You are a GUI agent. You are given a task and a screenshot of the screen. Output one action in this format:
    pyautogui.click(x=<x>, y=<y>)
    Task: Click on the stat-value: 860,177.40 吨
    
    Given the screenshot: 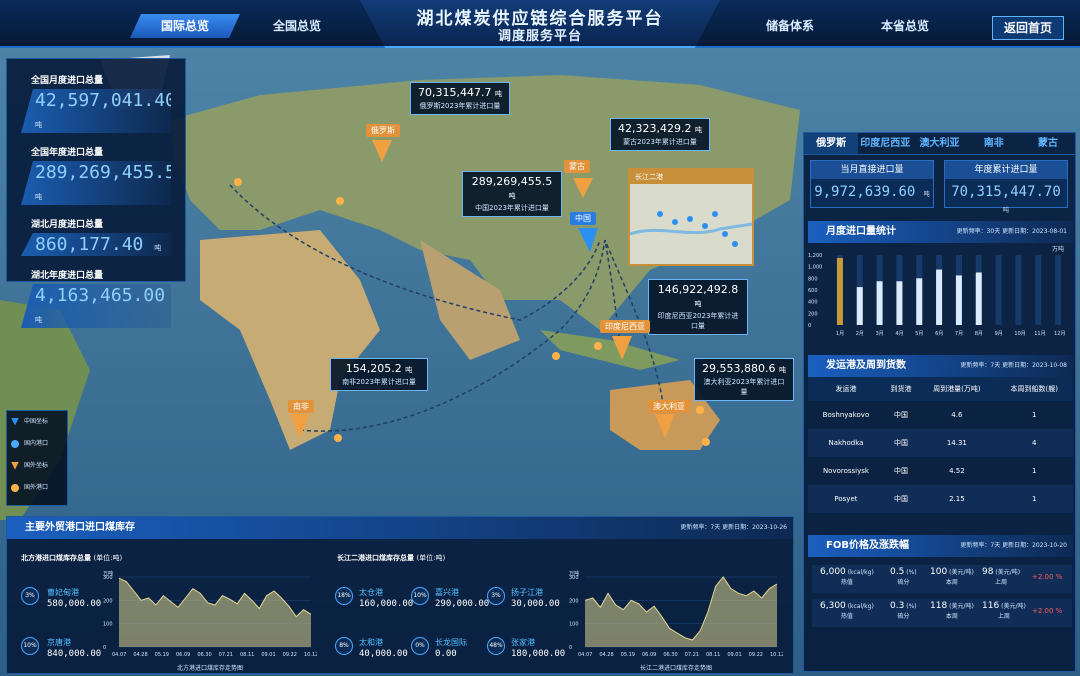 What is the action you would take?
    pyautogui.click(x=96, y=244)
    